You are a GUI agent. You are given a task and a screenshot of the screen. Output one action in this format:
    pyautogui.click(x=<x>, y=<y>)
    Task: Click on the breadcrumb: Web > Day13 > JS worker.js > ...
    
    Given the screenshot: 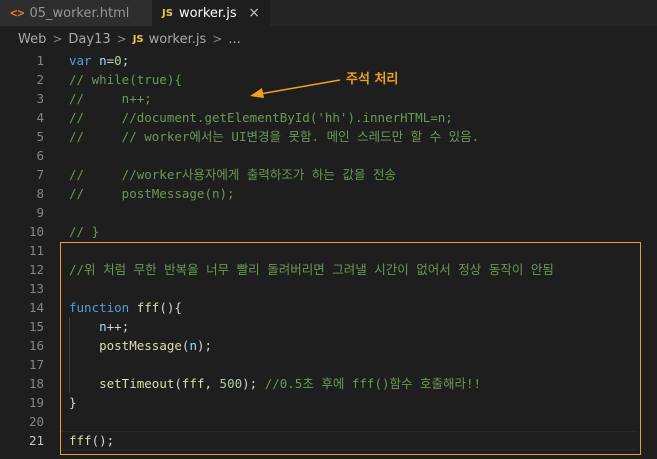 What is the action you would take?
    pyautogui.click(x=328, y=39)
    